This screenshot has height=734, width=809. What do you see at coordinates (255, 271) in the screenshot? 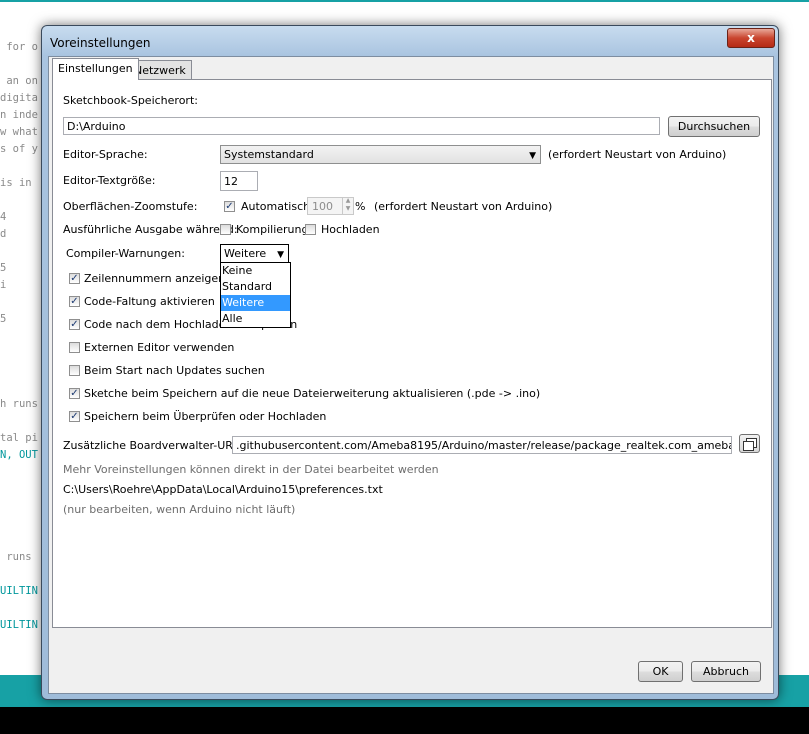
I see `dropdown-item: Keine` at bounding box center [255, 271].